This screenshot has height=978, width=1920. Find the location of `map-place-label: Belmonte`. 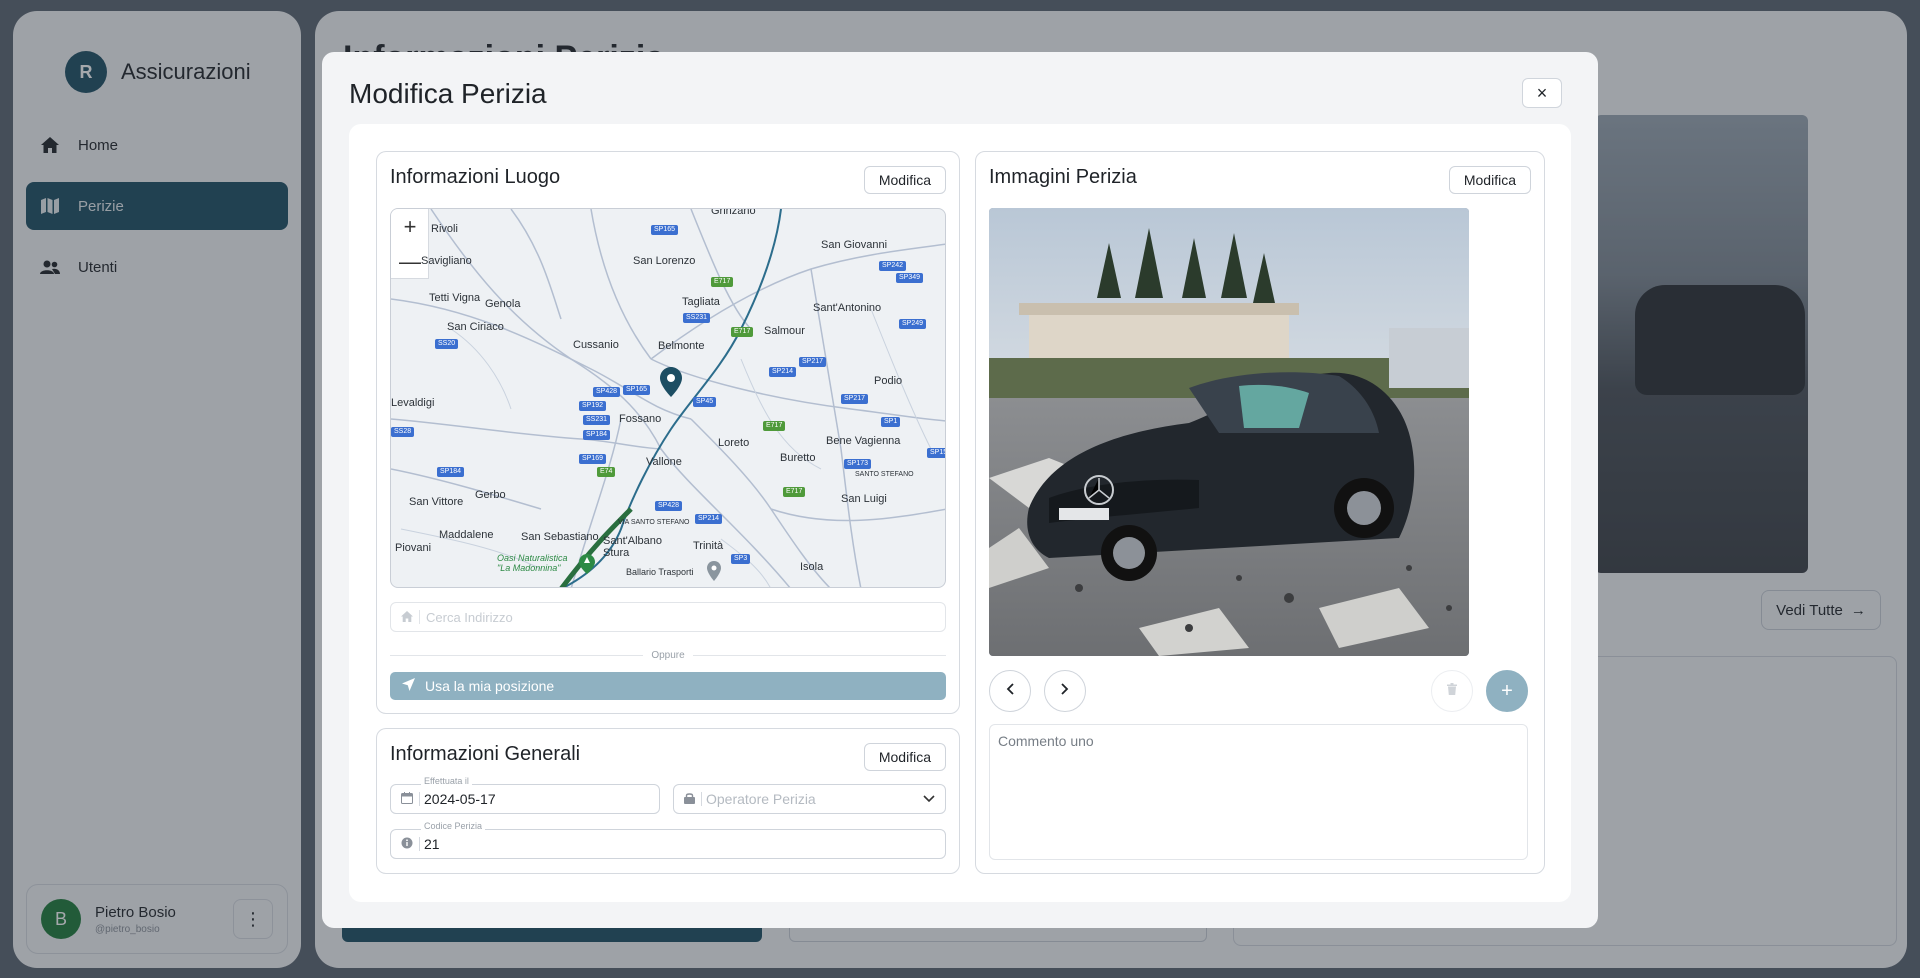

map-place-label: Belmonte is located at coordinates (681, 346).